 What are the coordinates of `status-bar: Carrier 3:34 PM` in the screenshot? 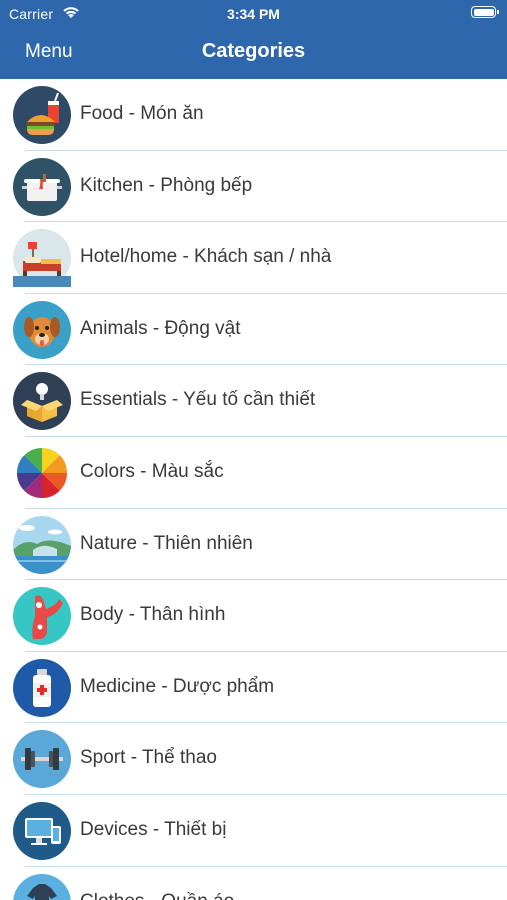 It's located at (253, 14).